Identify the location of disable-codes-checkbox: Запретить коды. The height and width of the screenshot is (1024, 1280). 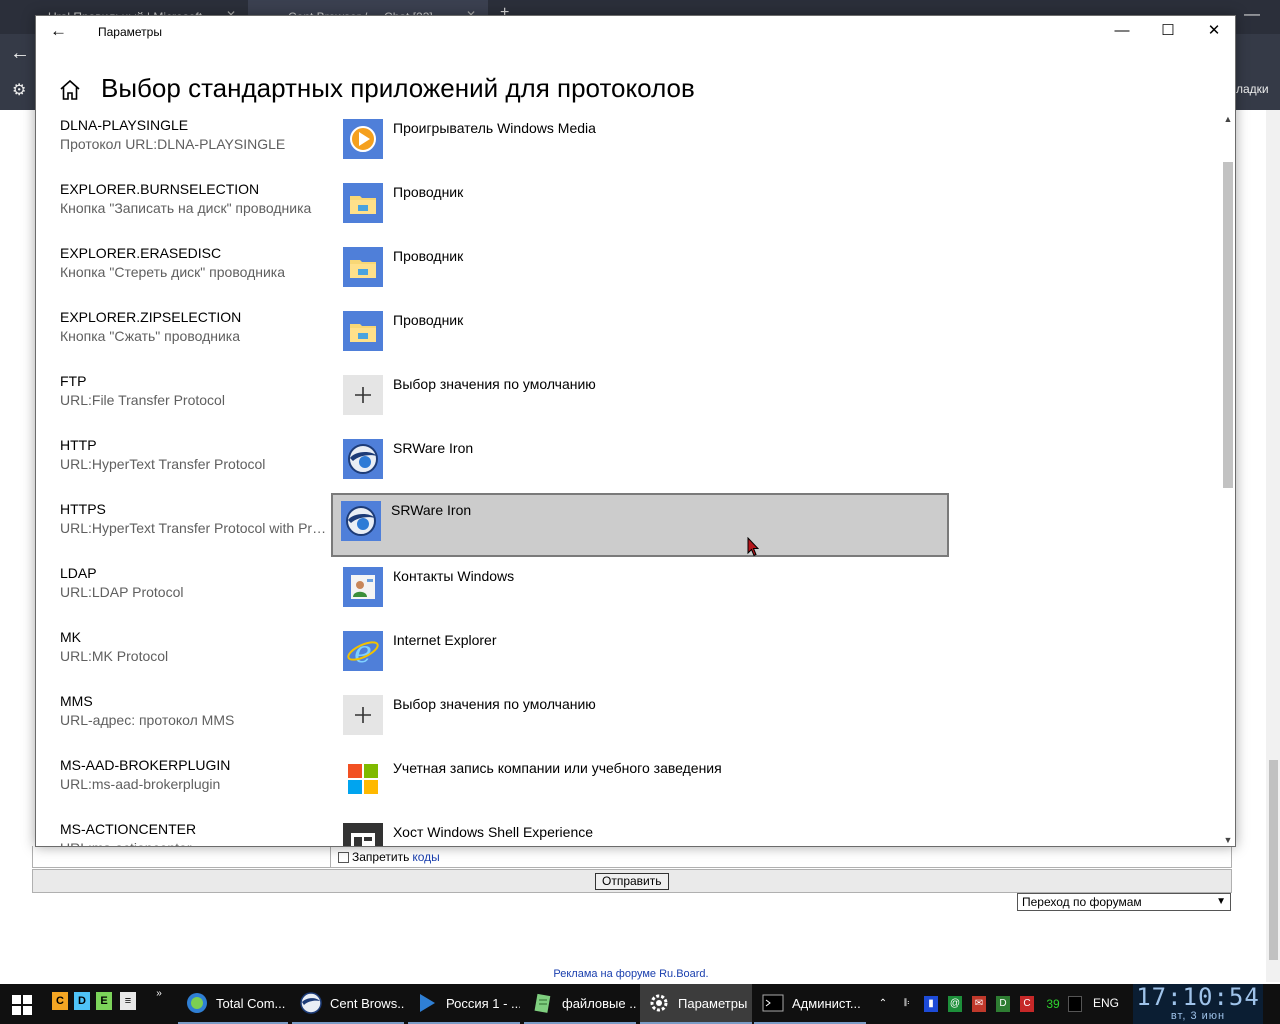
(389, 857).